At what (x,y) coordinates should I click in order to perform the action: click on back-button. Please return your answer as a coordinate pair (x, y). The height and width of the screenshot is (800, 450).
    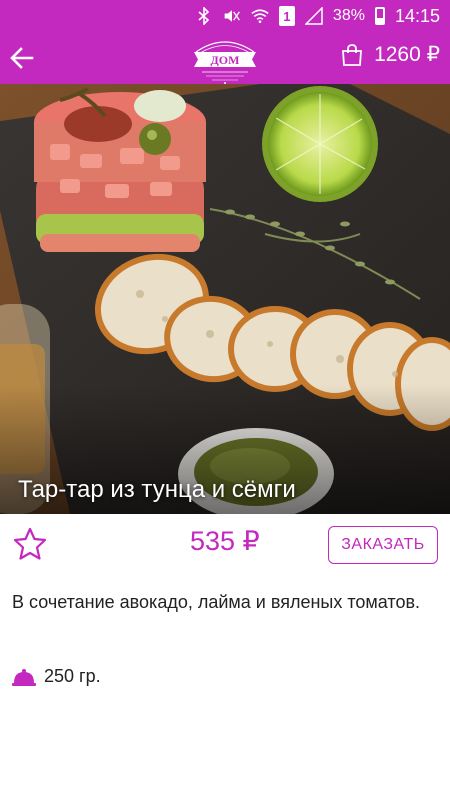
    Looking at the image, I should click on (22, 58).